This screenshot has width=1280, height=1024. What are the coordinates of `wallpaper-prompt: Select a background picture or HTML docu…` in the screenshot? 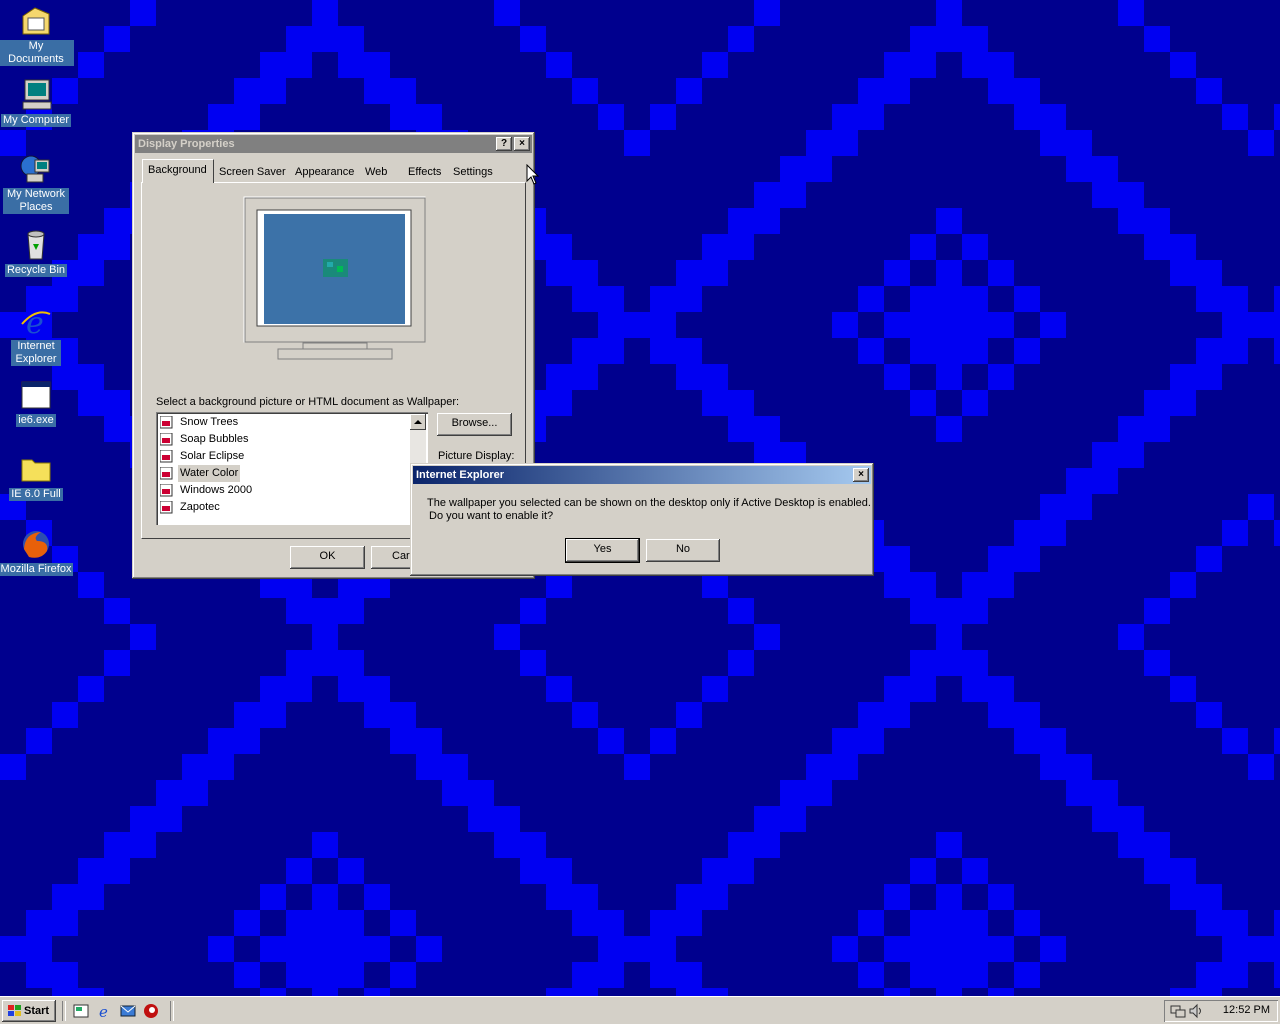 It's located at (308, 402).